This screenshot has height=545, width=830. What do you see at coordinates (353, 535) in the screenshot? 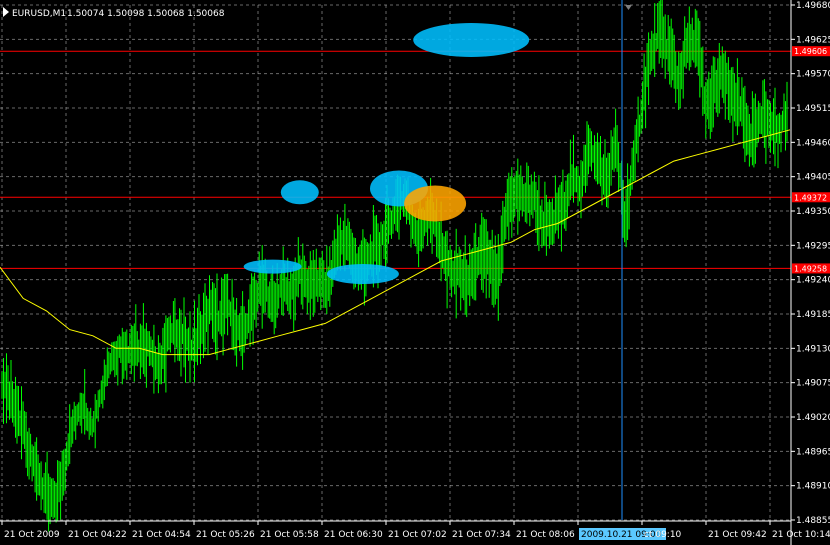
I see `x-tick-label: 21 Oct 06:30` at bounding box center [353, 535].